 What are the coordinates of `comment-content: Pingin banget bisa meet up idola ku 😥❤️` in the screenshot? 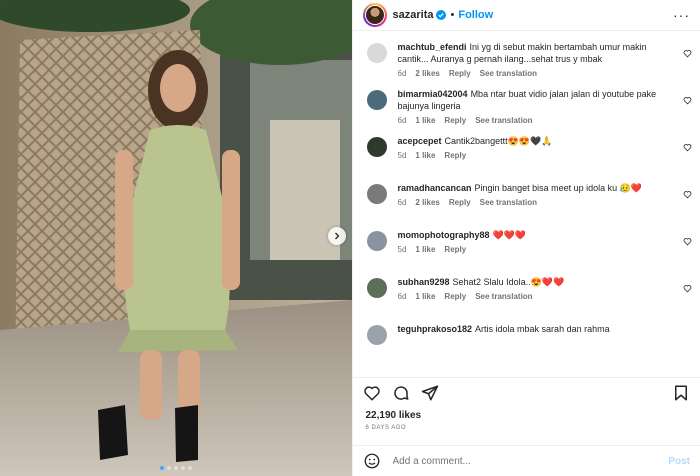 It's located at (558, 188).